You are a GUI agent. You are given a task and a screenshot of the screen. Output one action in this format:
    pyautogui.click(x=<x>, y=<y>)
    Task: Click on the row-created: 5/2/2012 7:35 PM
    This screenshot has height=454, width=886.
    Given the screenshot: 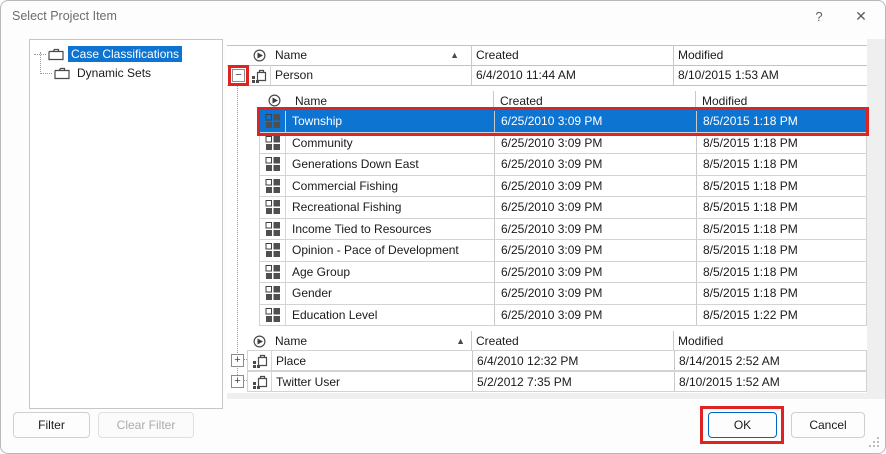 What is the action you would take?
    pyautogui.click(x=573, y=381)
    